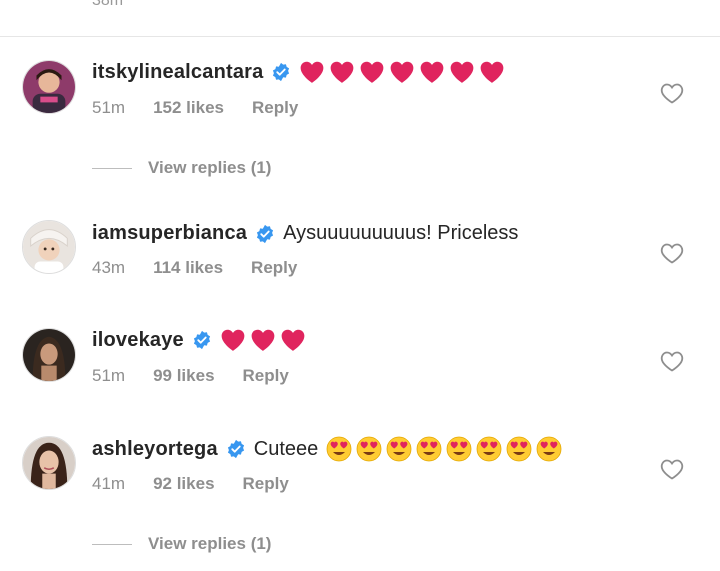 The width and height of the screenshot is (720, 571). What do you see at coordinates (108, 4) in the screenshot?
I see `previous-comment-time-cut: 38m` at bounding box center [108, 4].